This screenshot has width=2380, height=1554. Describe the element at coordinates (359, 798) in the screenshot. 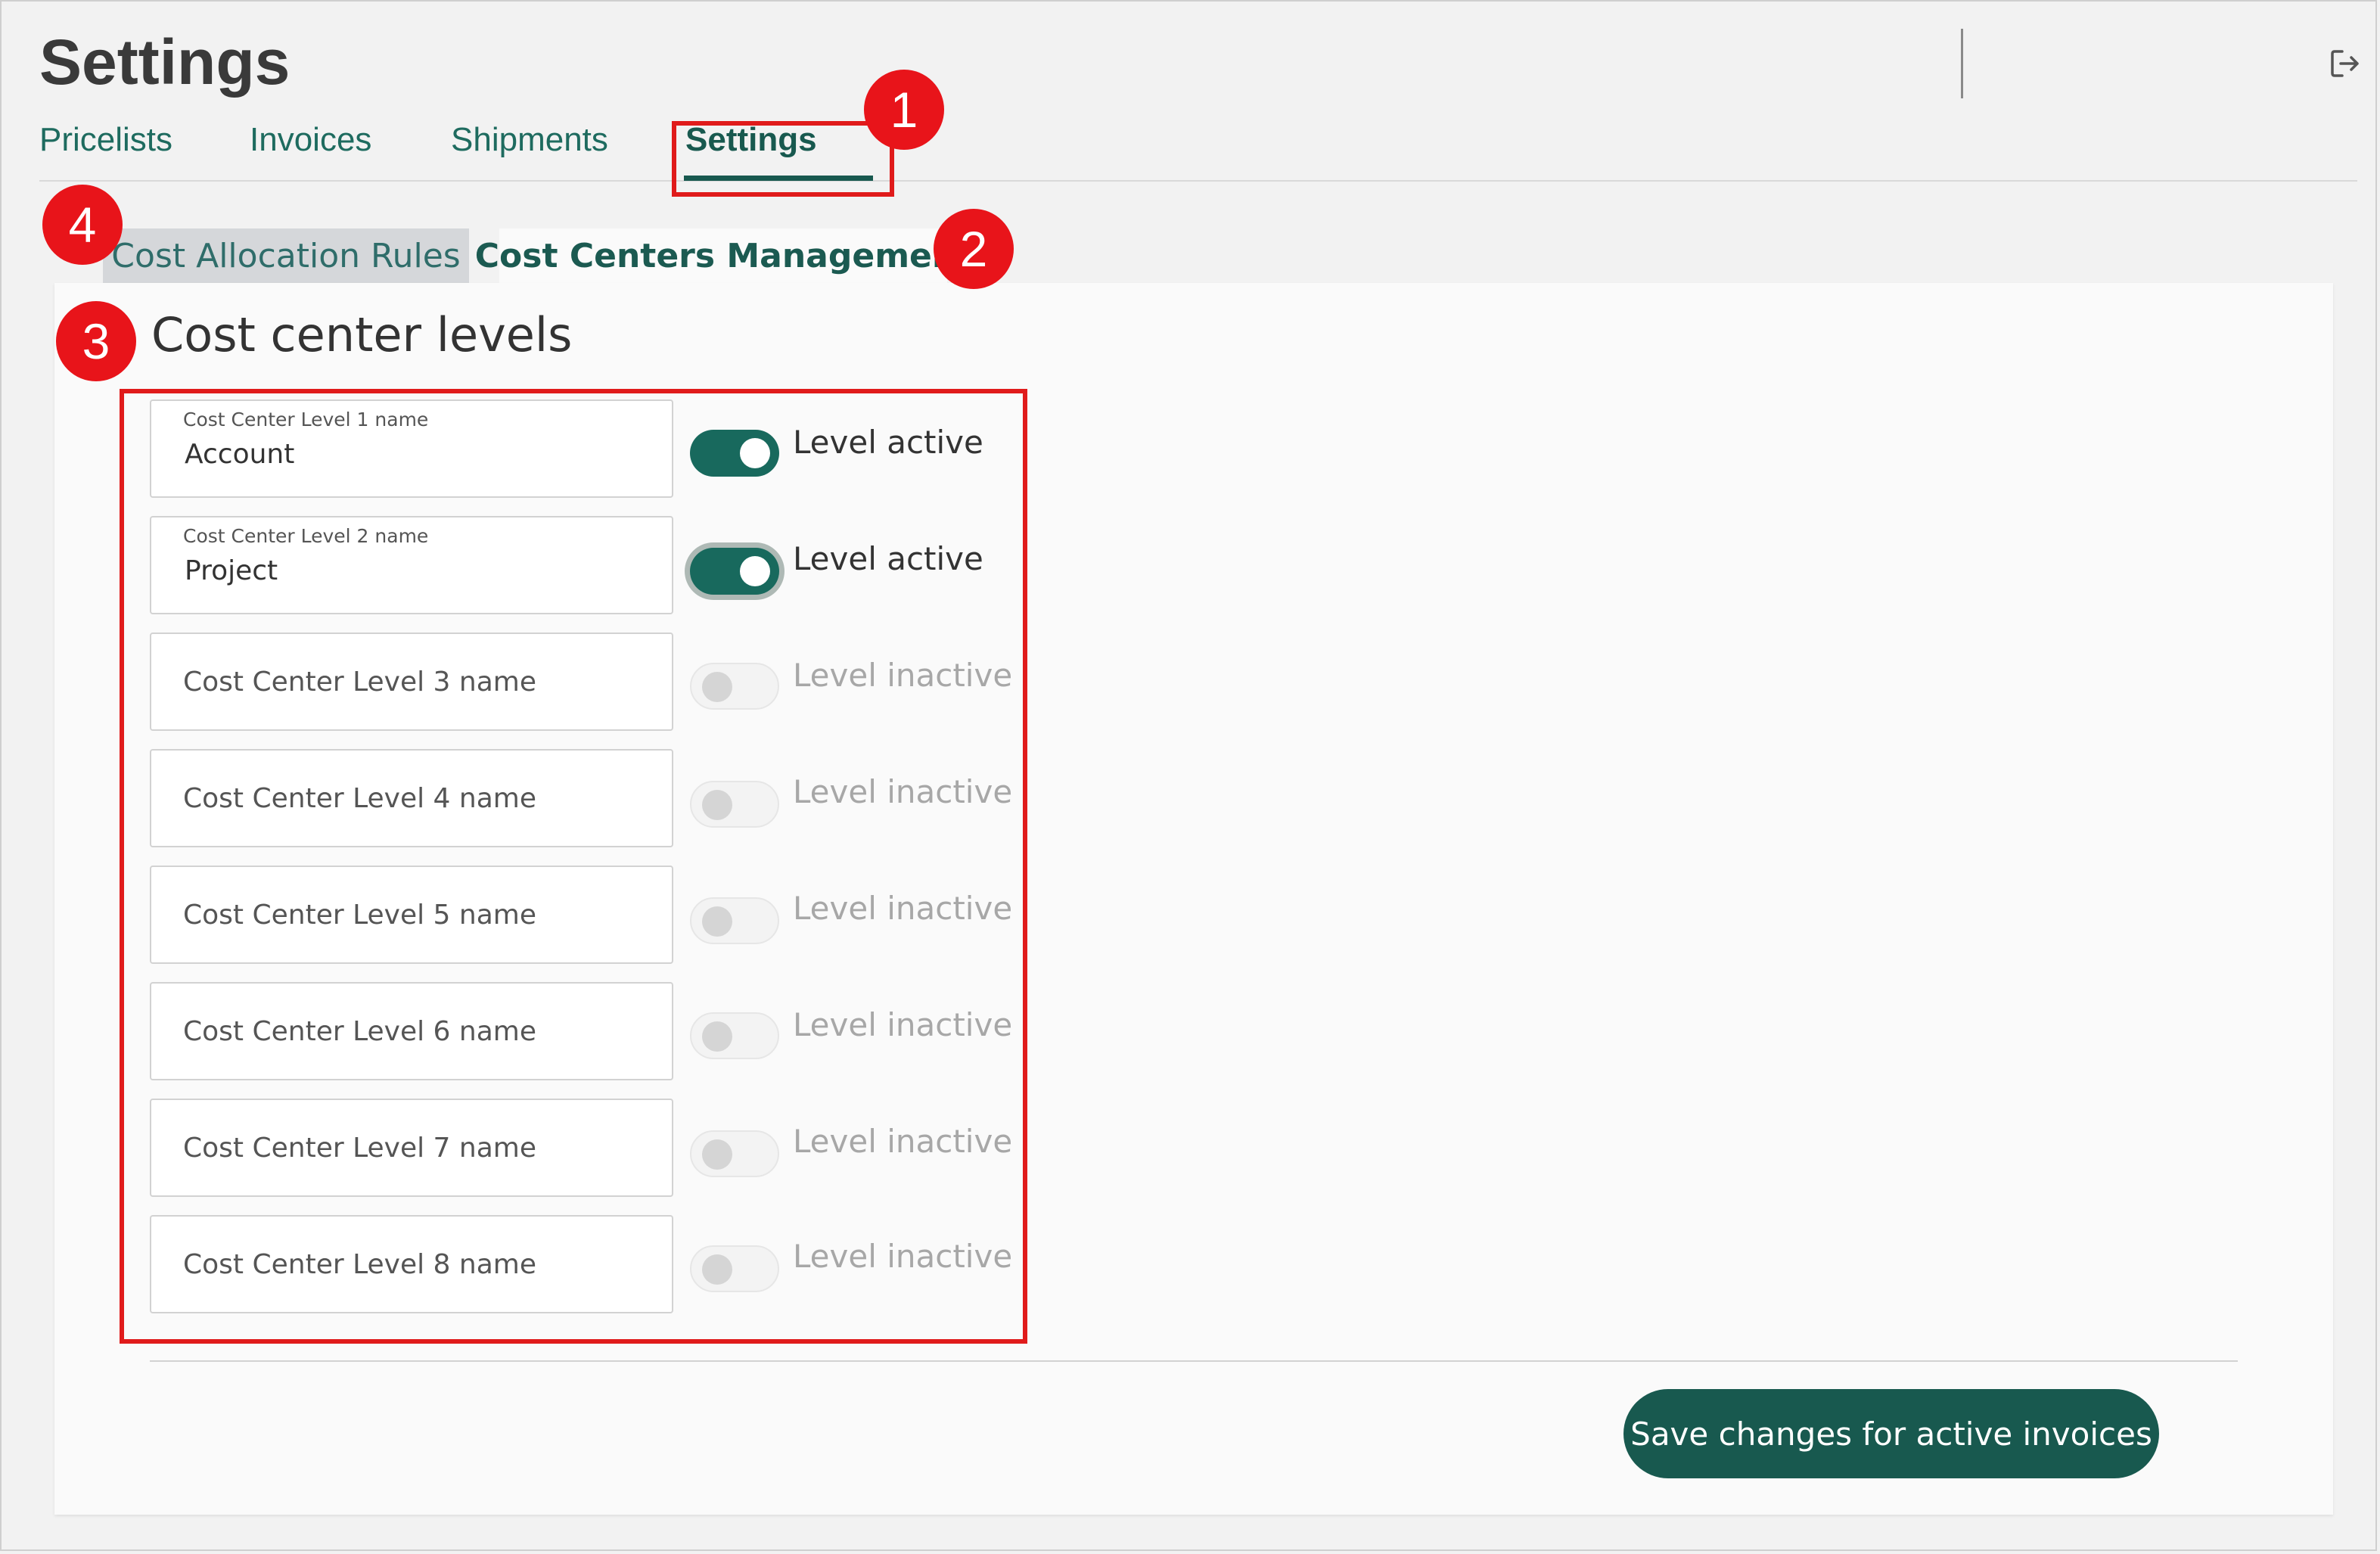

I see `level-4-field-placeholder: Cost Center Level 4 name` at that location.